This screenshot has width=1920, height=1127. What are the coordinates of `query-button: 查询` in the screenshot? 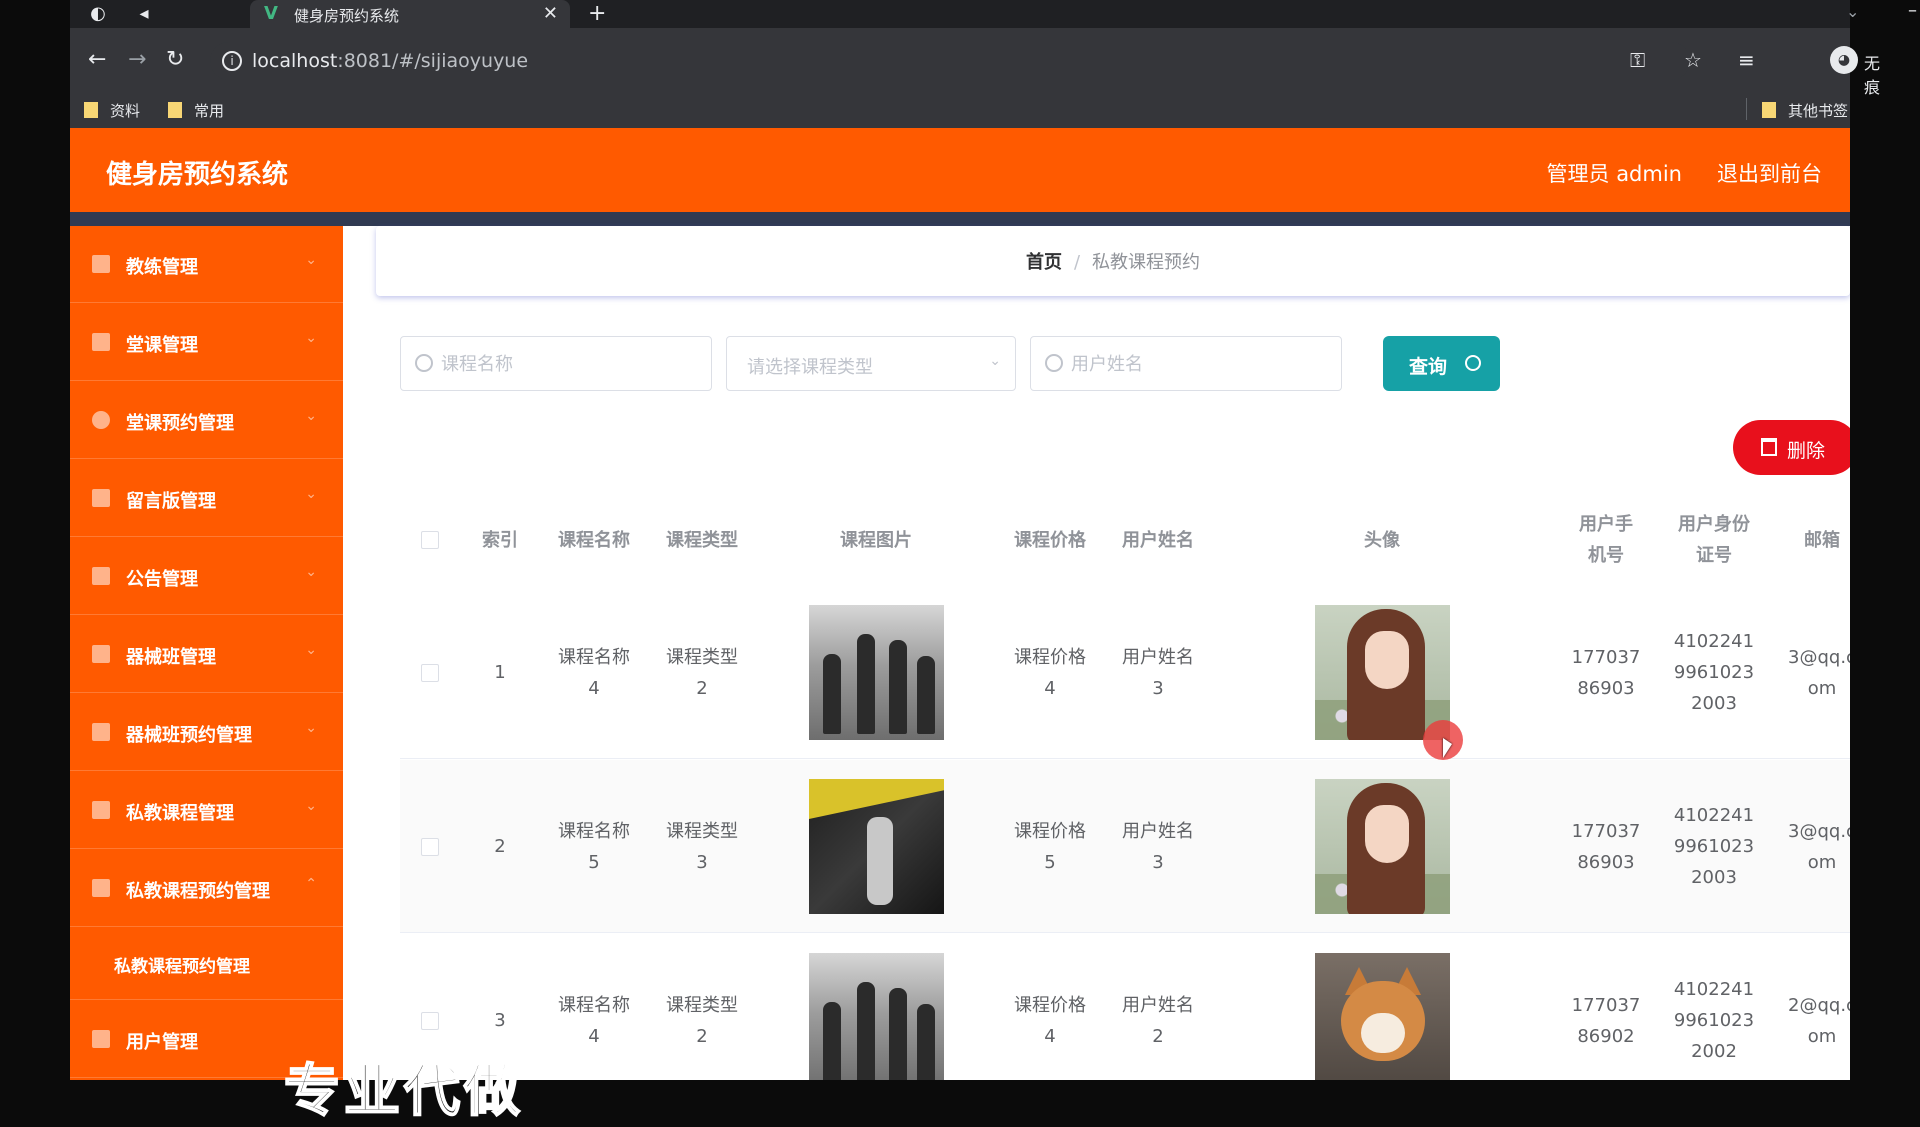 It's located at (1441, 363).